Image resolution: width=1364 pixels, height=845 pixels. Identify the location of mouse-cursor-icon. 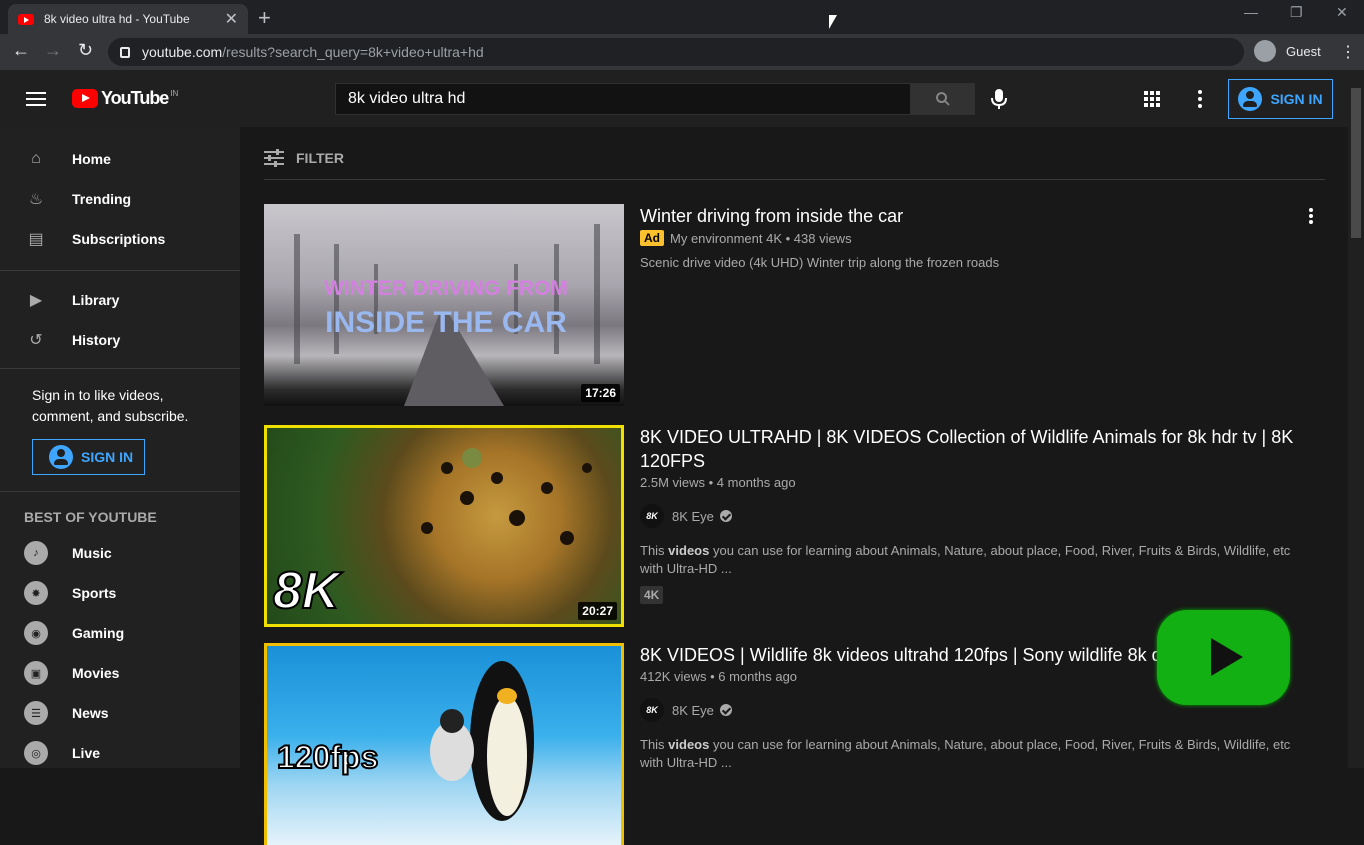
(833, 22).